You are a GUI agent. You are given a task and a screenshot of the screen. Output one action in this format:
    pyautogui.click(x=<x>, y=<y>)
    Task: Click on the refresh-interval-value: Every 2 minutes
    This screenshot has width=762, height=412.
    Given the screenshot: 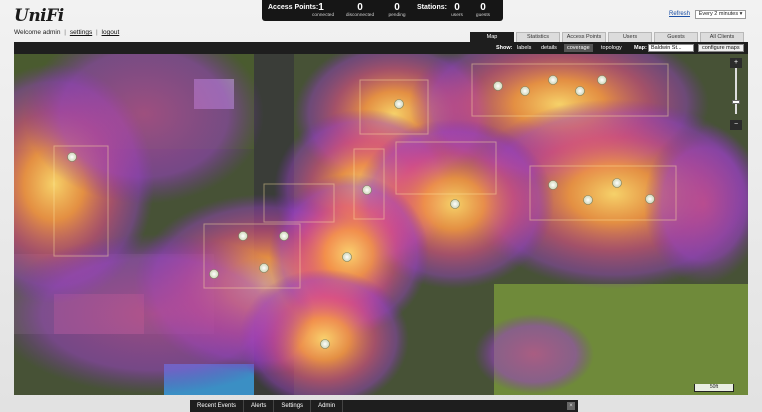 What is the action you would take?
    pyautogui.click(x=718, y=14)
    